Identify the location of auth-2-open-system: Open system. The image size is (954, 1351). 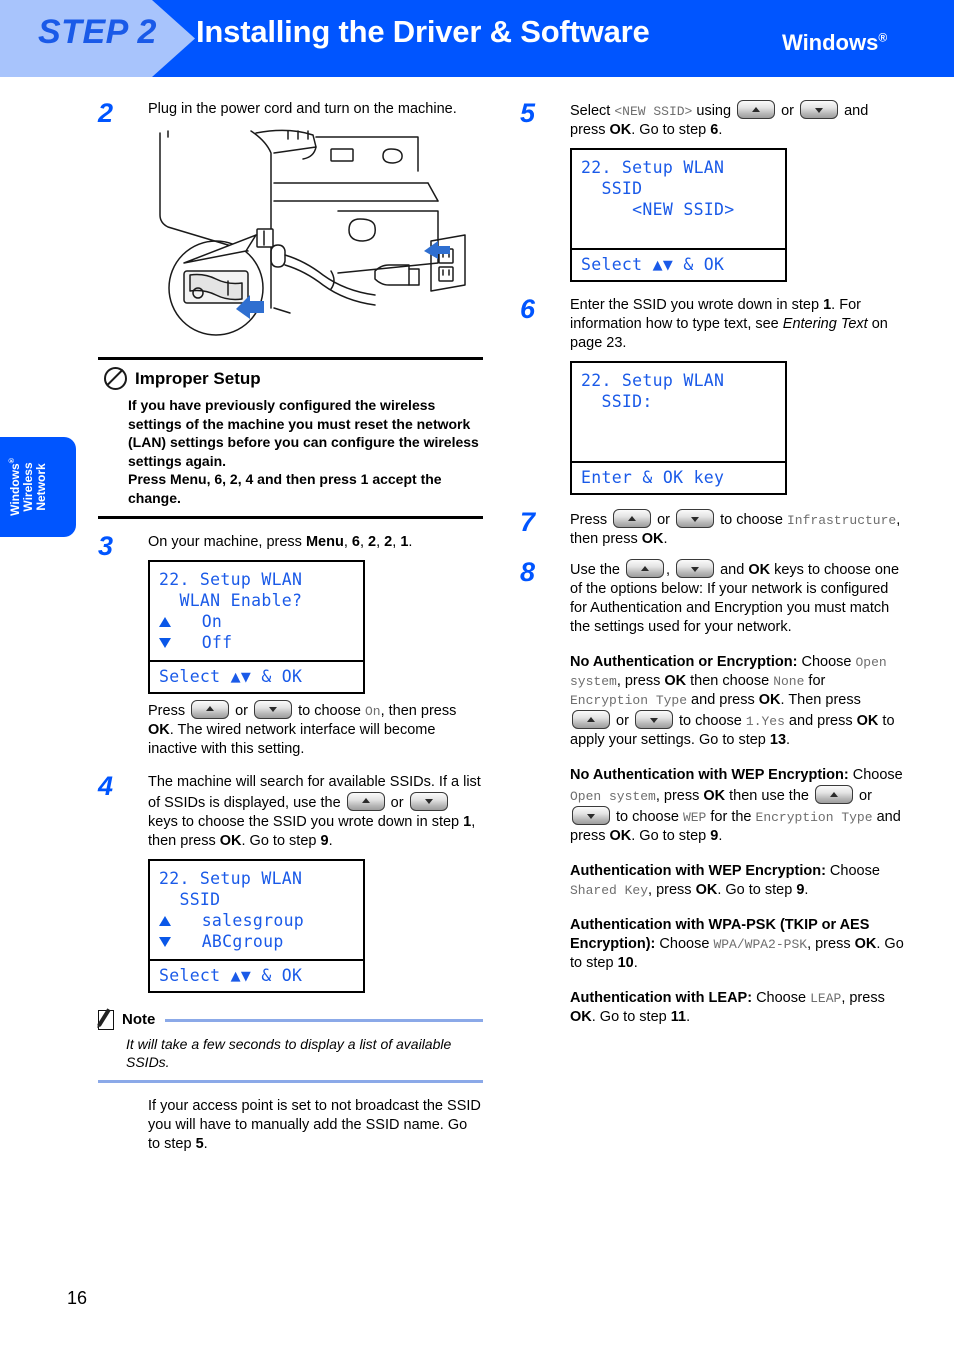
(613, 796).